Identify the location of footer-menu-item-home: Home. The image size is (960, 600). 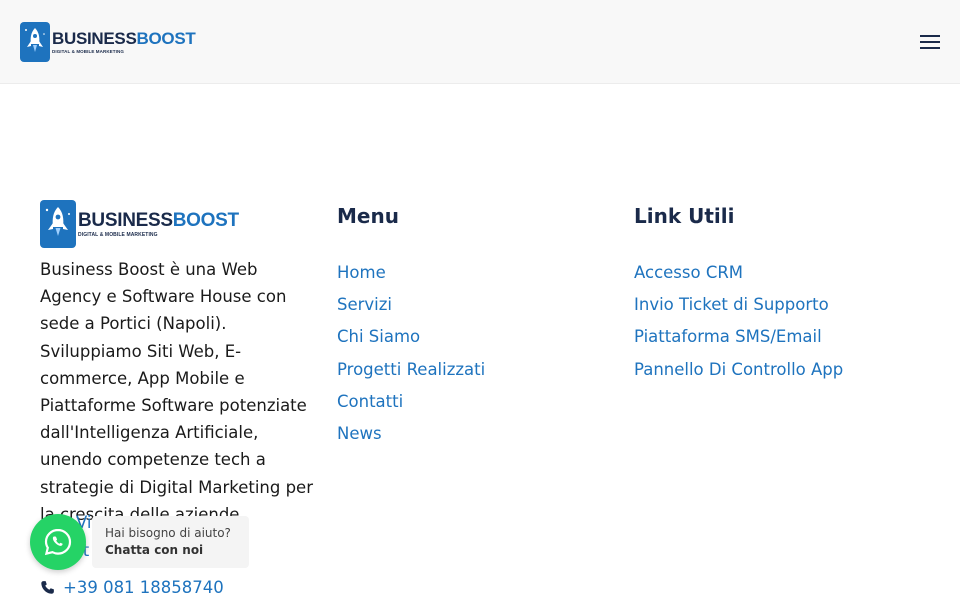
(361, 272).